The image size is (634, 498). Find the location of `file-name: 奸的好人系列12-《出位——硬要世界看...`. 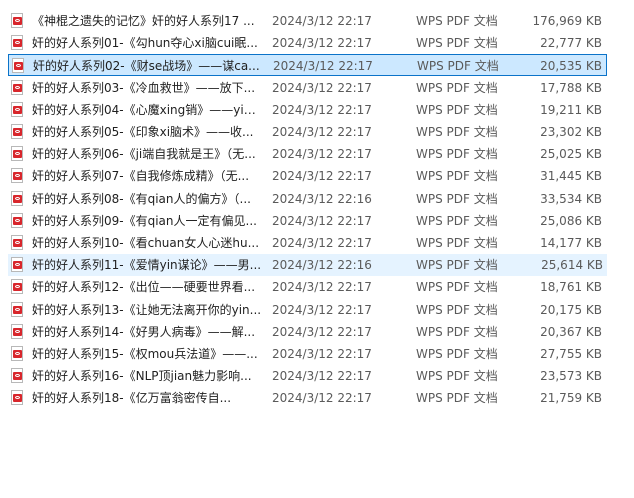

file-name: 奸的好人系列12-《出位——硬要世界看... is located at coordinates (144, 287).